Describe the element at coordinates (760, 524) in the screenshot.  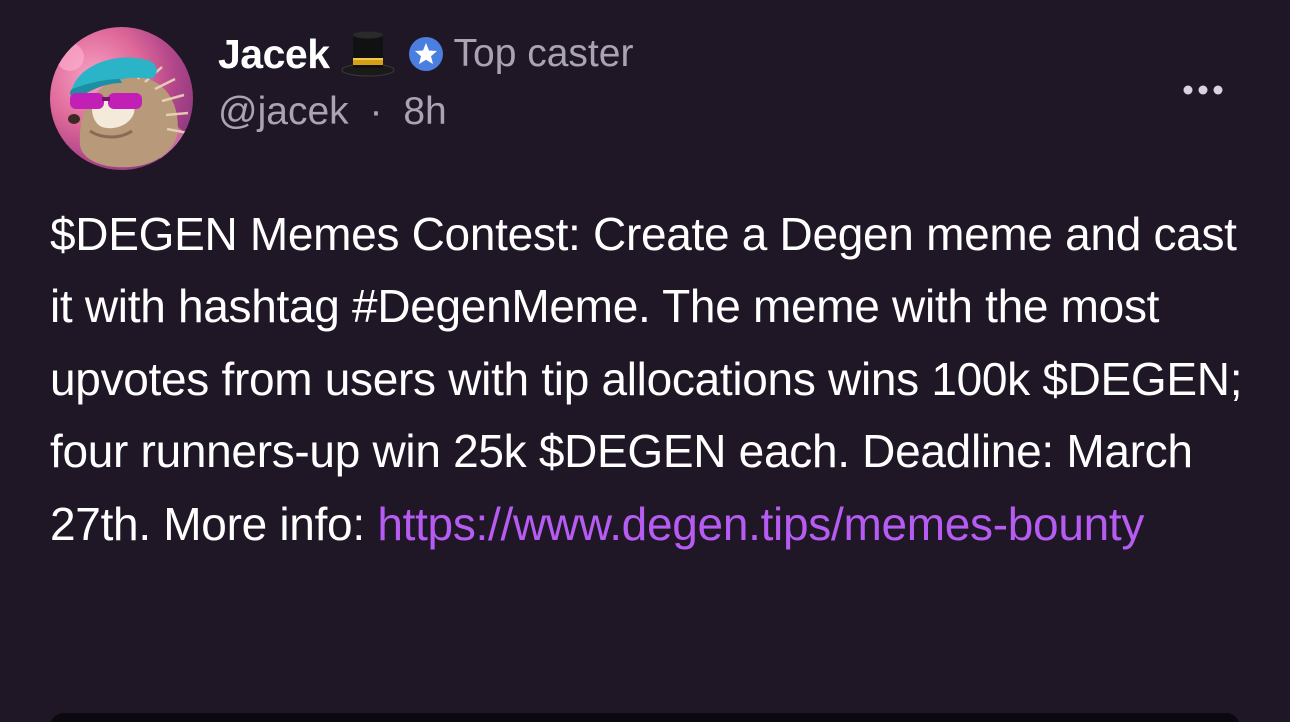
I see `cast-link: https://www.degen.tips/memes-bounty` at that location.